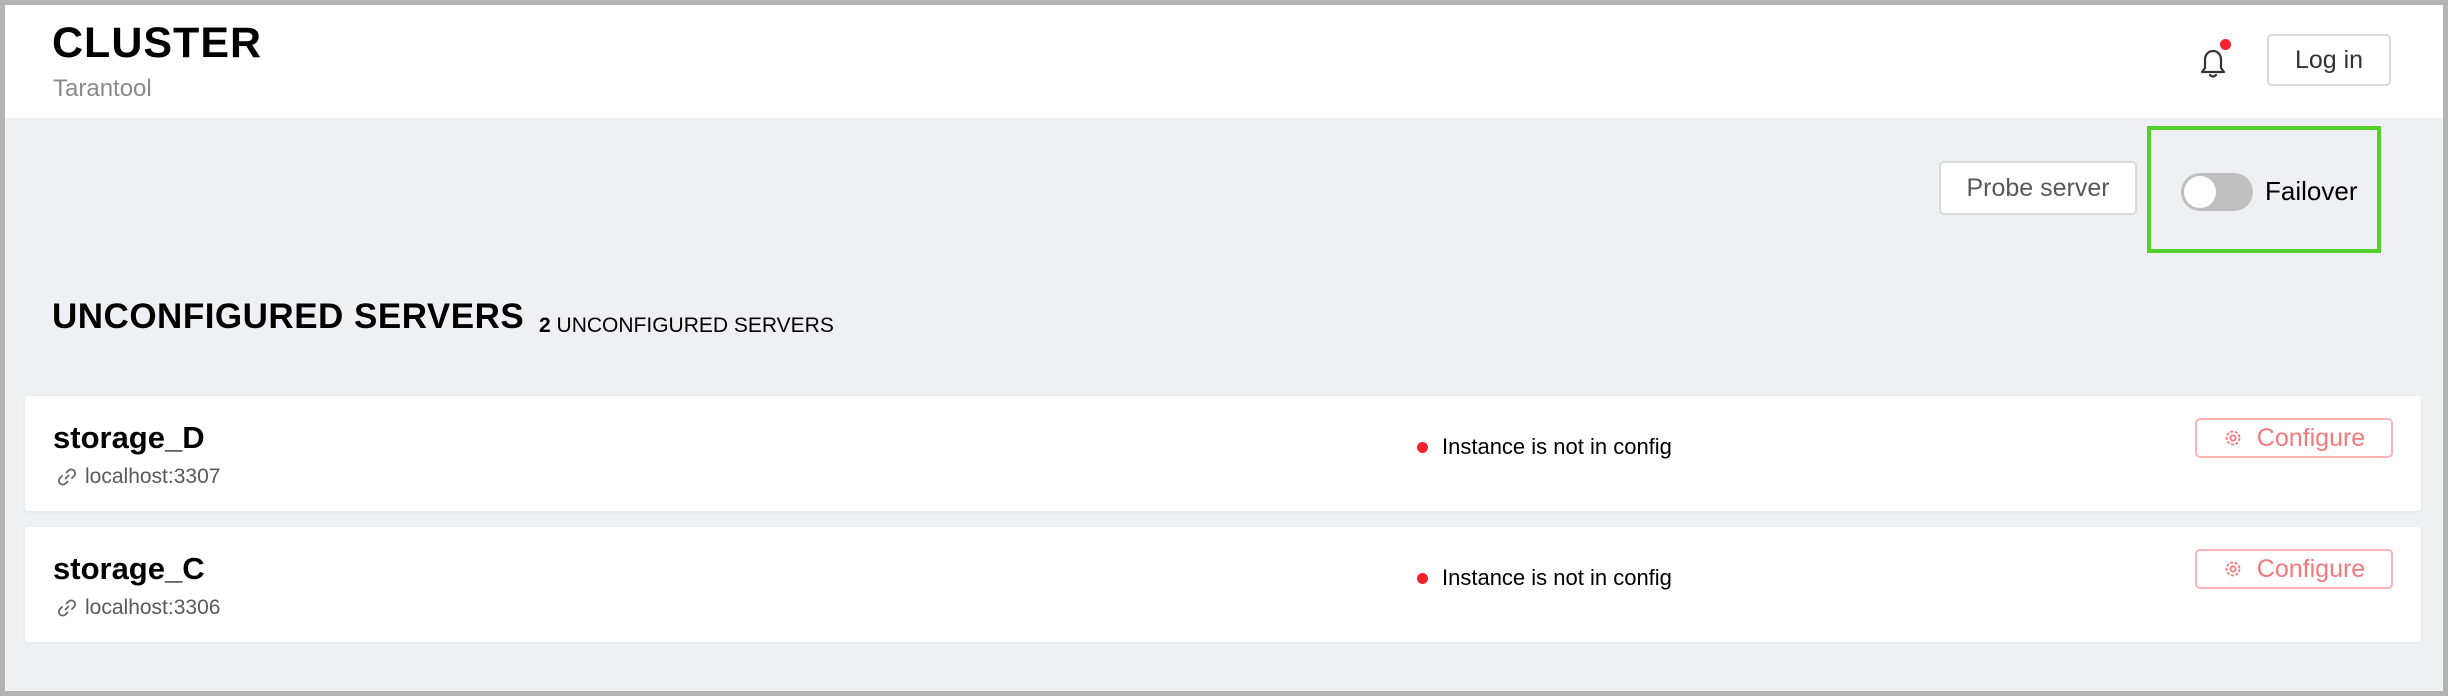 The width and height of the screenshot is (2448, 696). What do you see at coordinates (545, 325) in the screenshot?
I see `section-count-number: 2` at bounding box center [545, 325].